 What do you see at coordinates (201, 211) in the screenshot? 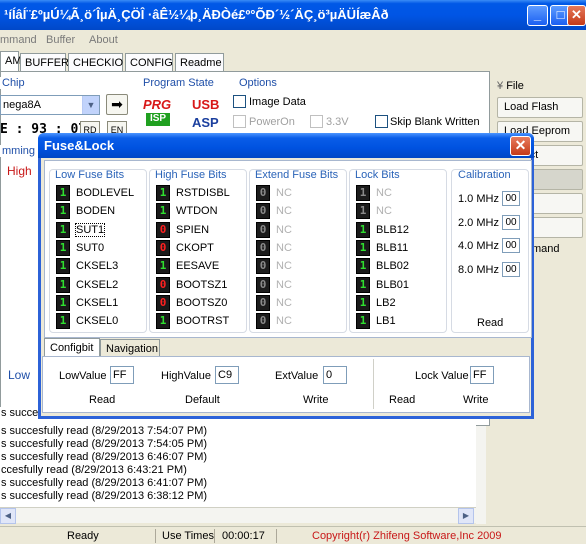
I see `fuse-bit-row: 1 WTDON` at bounding box center [201, 211].